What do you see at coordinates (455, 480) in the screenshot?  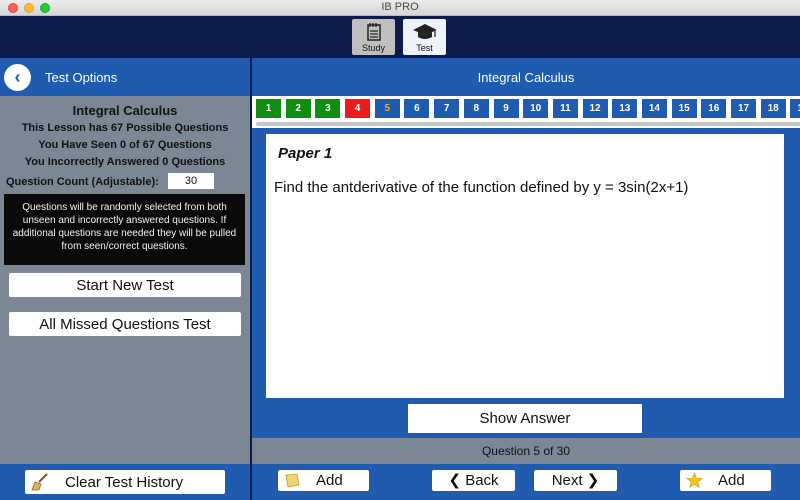 I see `chevron-left-icon: ❮` at bounding box center [455, 480].